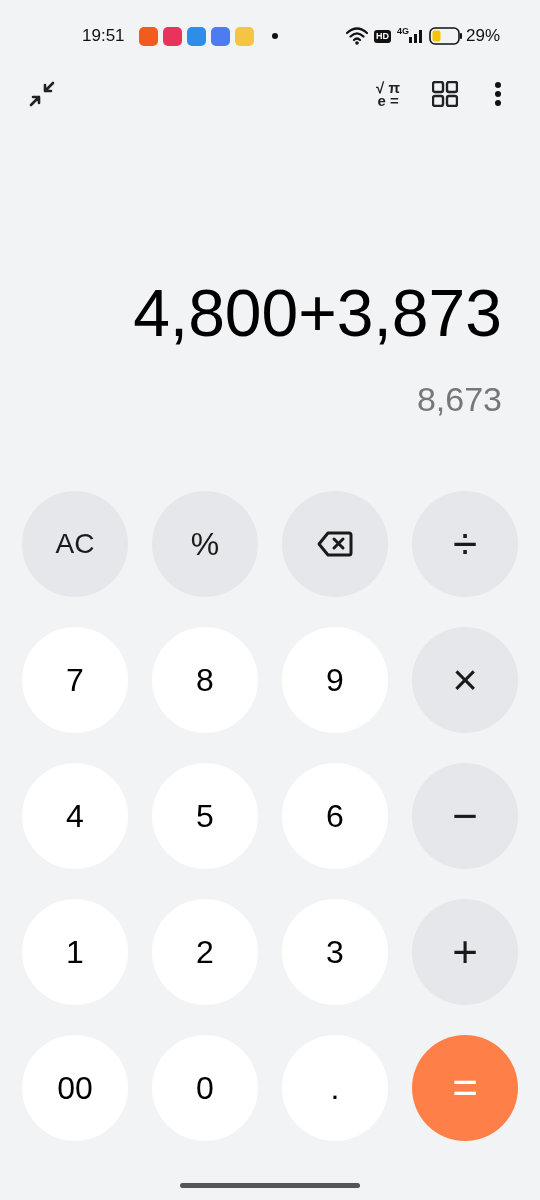 The width and height of the screenshot is (540, 1200). Describe the element at coordinates (205, 816) in the screenshot. I see `calculator-key: 5` at that location.